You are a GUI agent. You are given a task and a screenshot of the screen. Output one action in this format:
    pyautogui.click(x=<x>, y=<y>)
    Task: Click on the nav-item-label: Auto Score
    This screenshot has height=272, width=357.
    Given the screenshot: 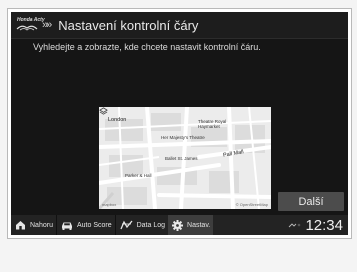 What is the action you would take?
    pyautogui.click(x=94, y=225)
    